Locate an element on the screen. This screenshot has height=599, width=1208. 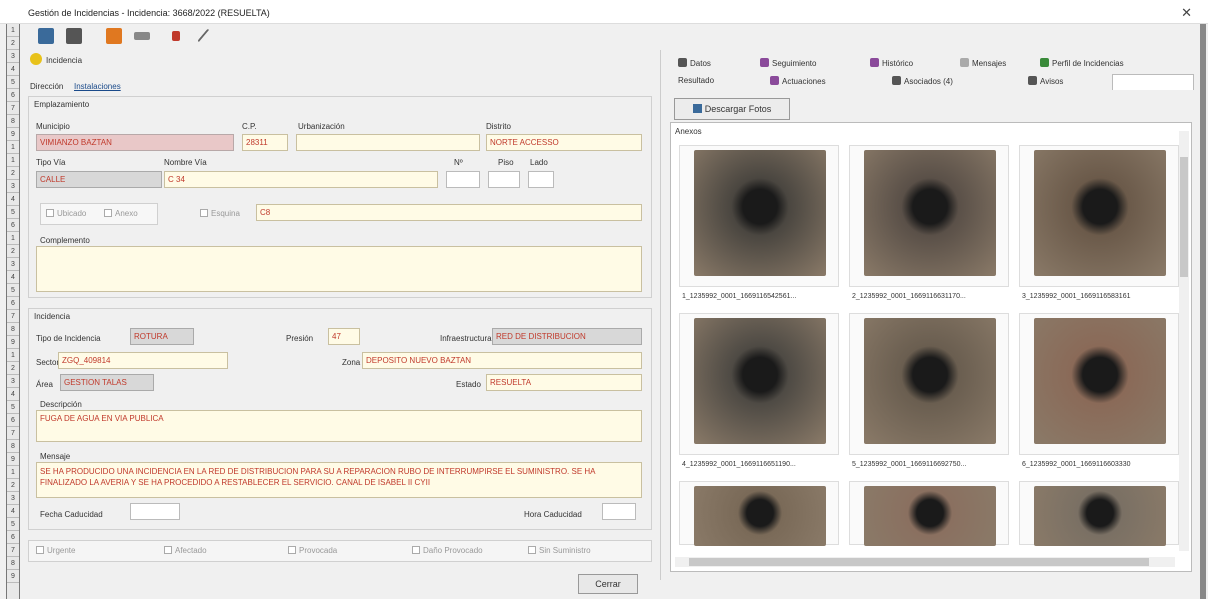
tipo-incidencia-field: ROTURA is located at coordinates (162, 336).